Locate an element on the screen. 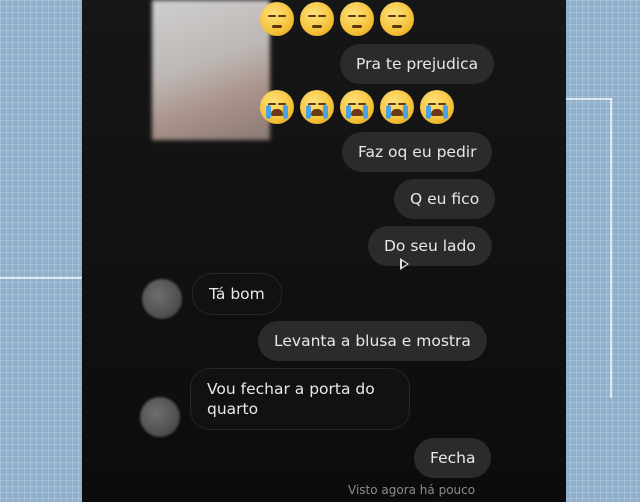  message-bubble: Do seu lado is located at coordinates (430, 246).